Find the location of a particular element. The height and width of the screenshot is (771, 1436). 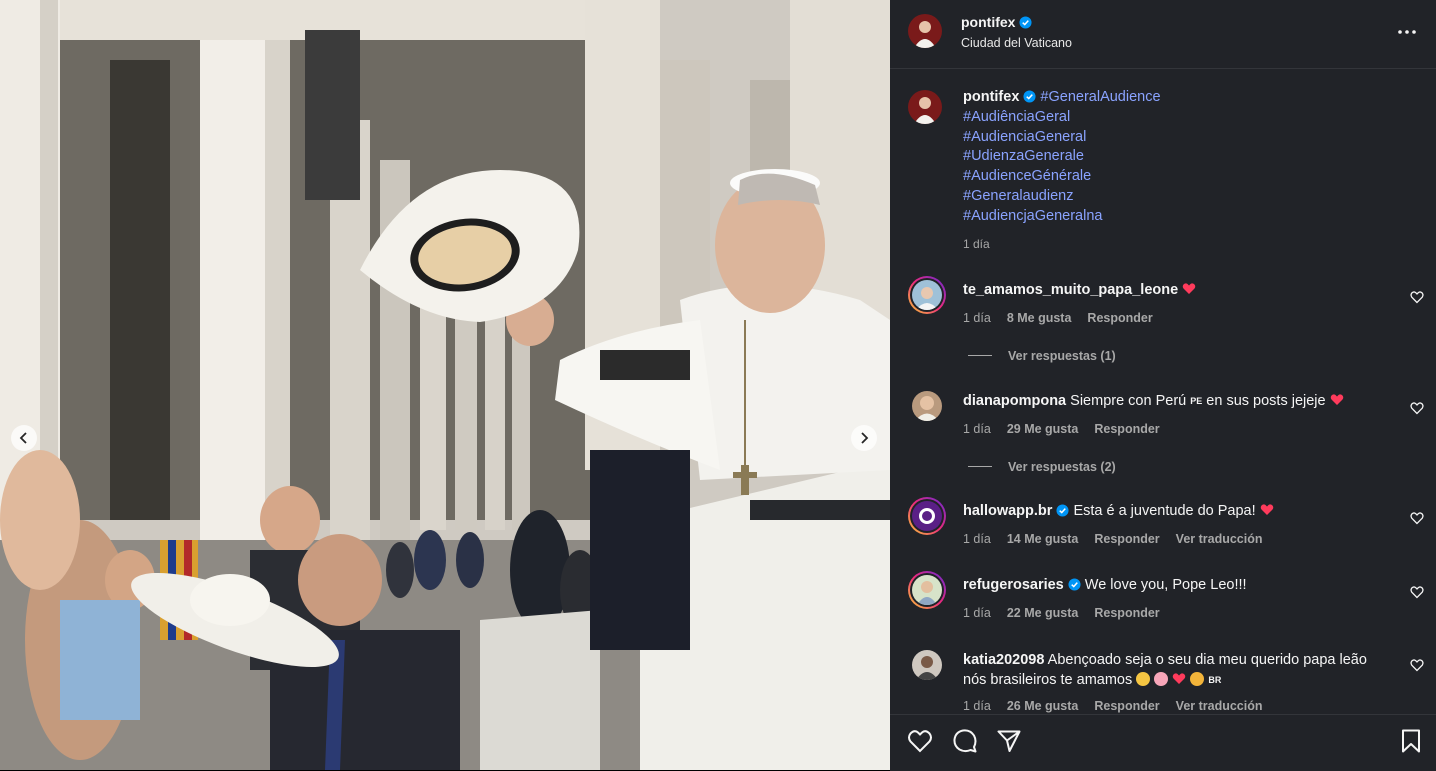

share-icon is located at coordinates (1009, 741).